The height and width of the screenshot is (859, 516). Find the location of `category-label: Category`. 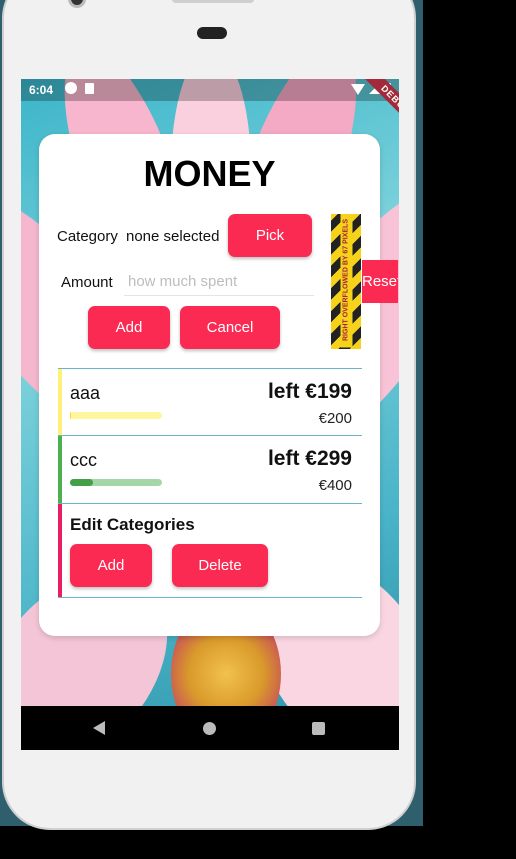

category-label: Category is located at coordinates (87, 236).